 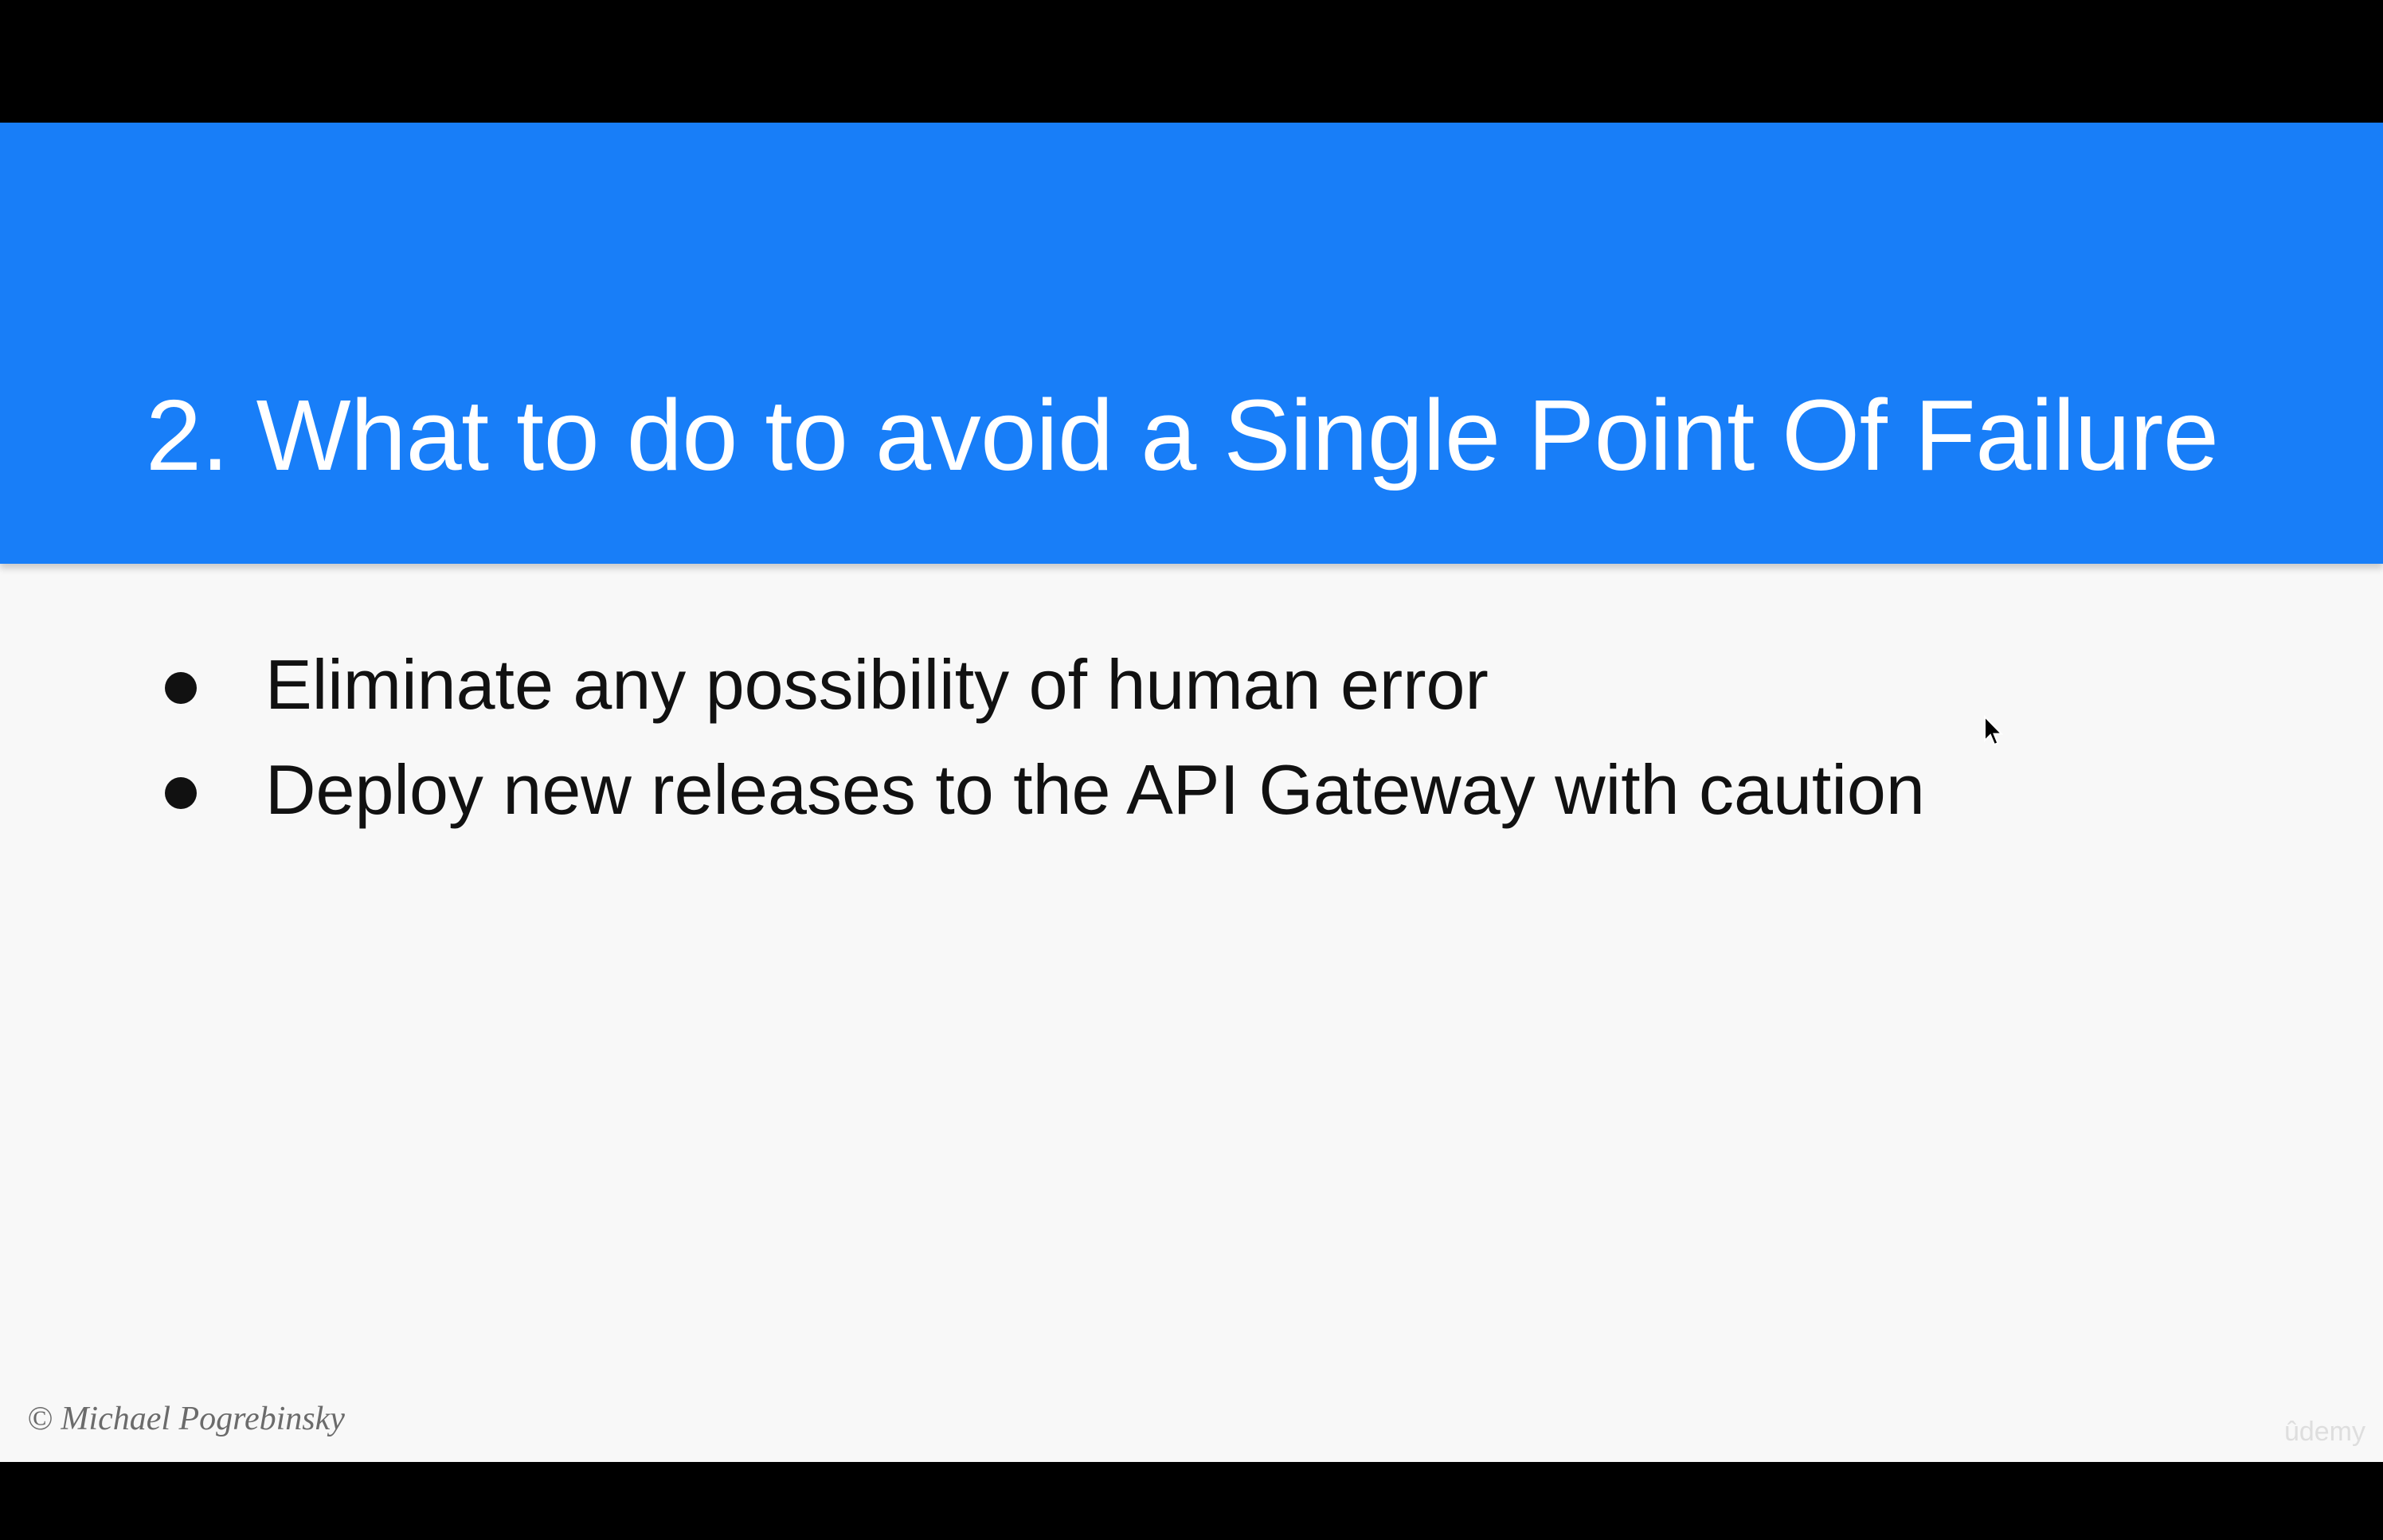 What do you see at coordinates (1191, 61) in the screenshot?
I see `letterbox-top` at bounding box center [1191, 61].